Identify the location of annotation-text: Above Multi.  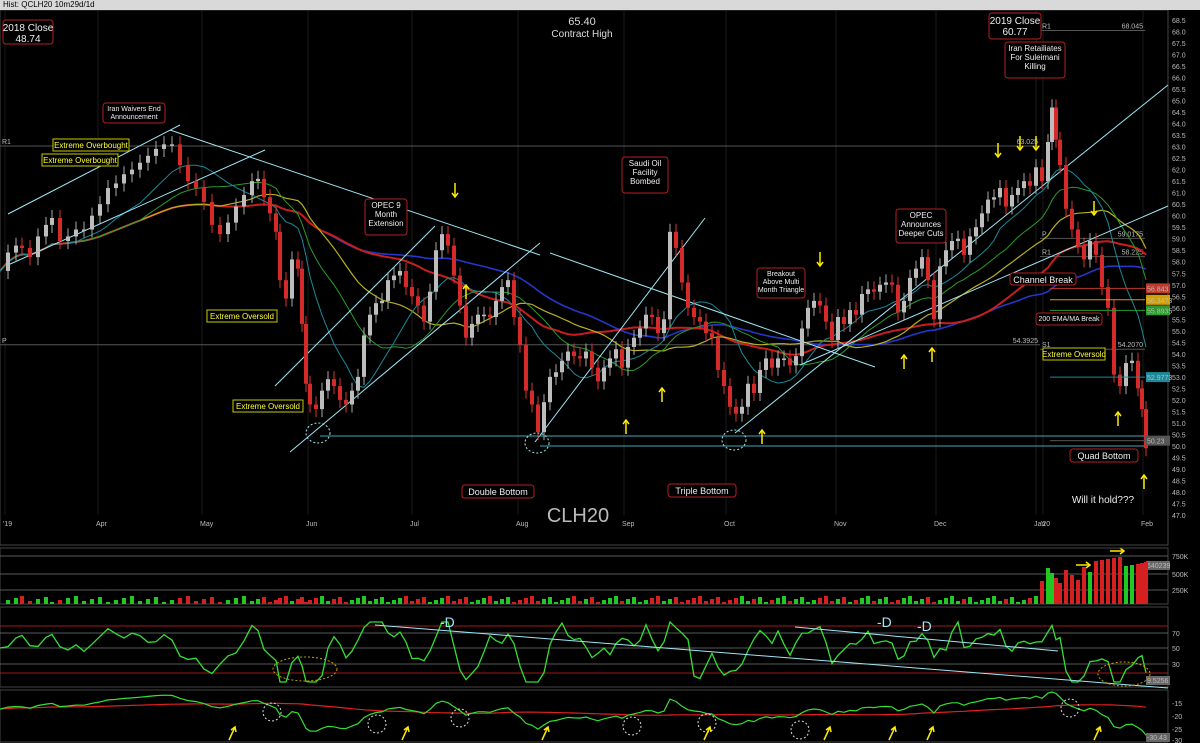
(781, 282).